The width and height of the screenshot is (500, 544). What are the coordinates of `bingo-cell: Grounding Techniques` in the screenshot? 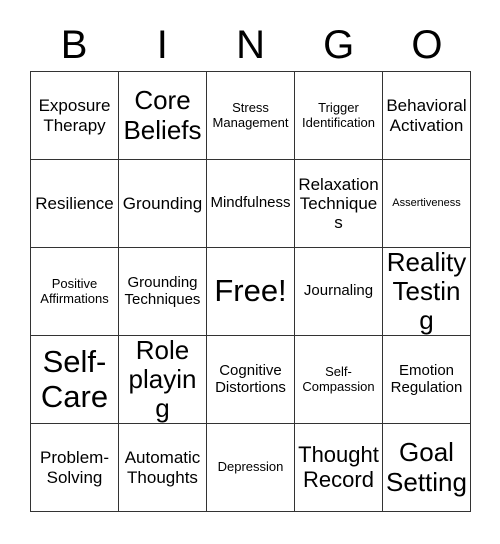 It's located at (163, 292).